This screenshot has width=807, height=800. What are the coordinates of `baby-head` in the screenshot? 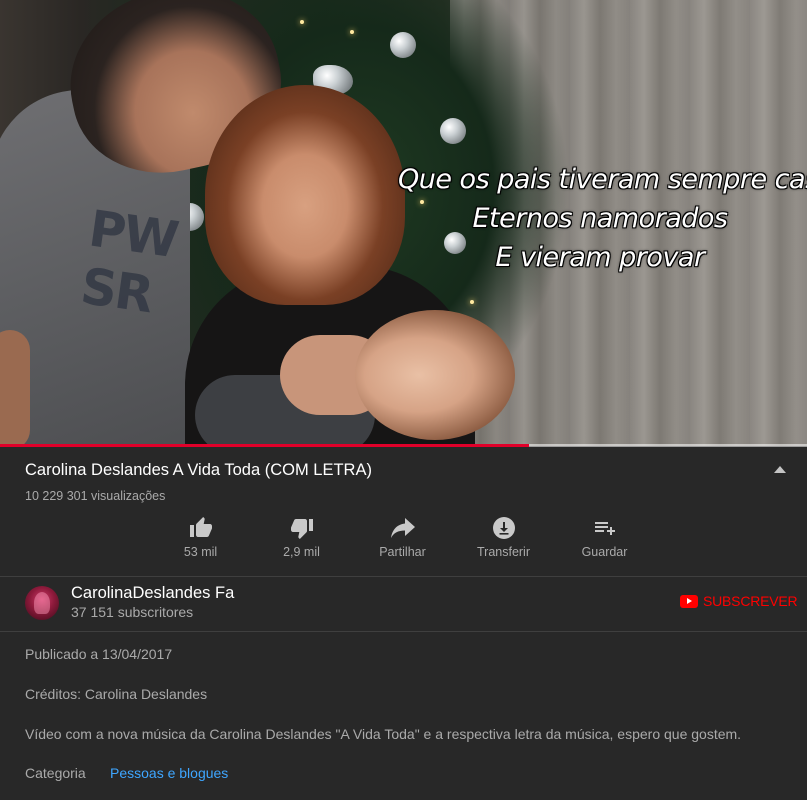 It's located at (435, 375).